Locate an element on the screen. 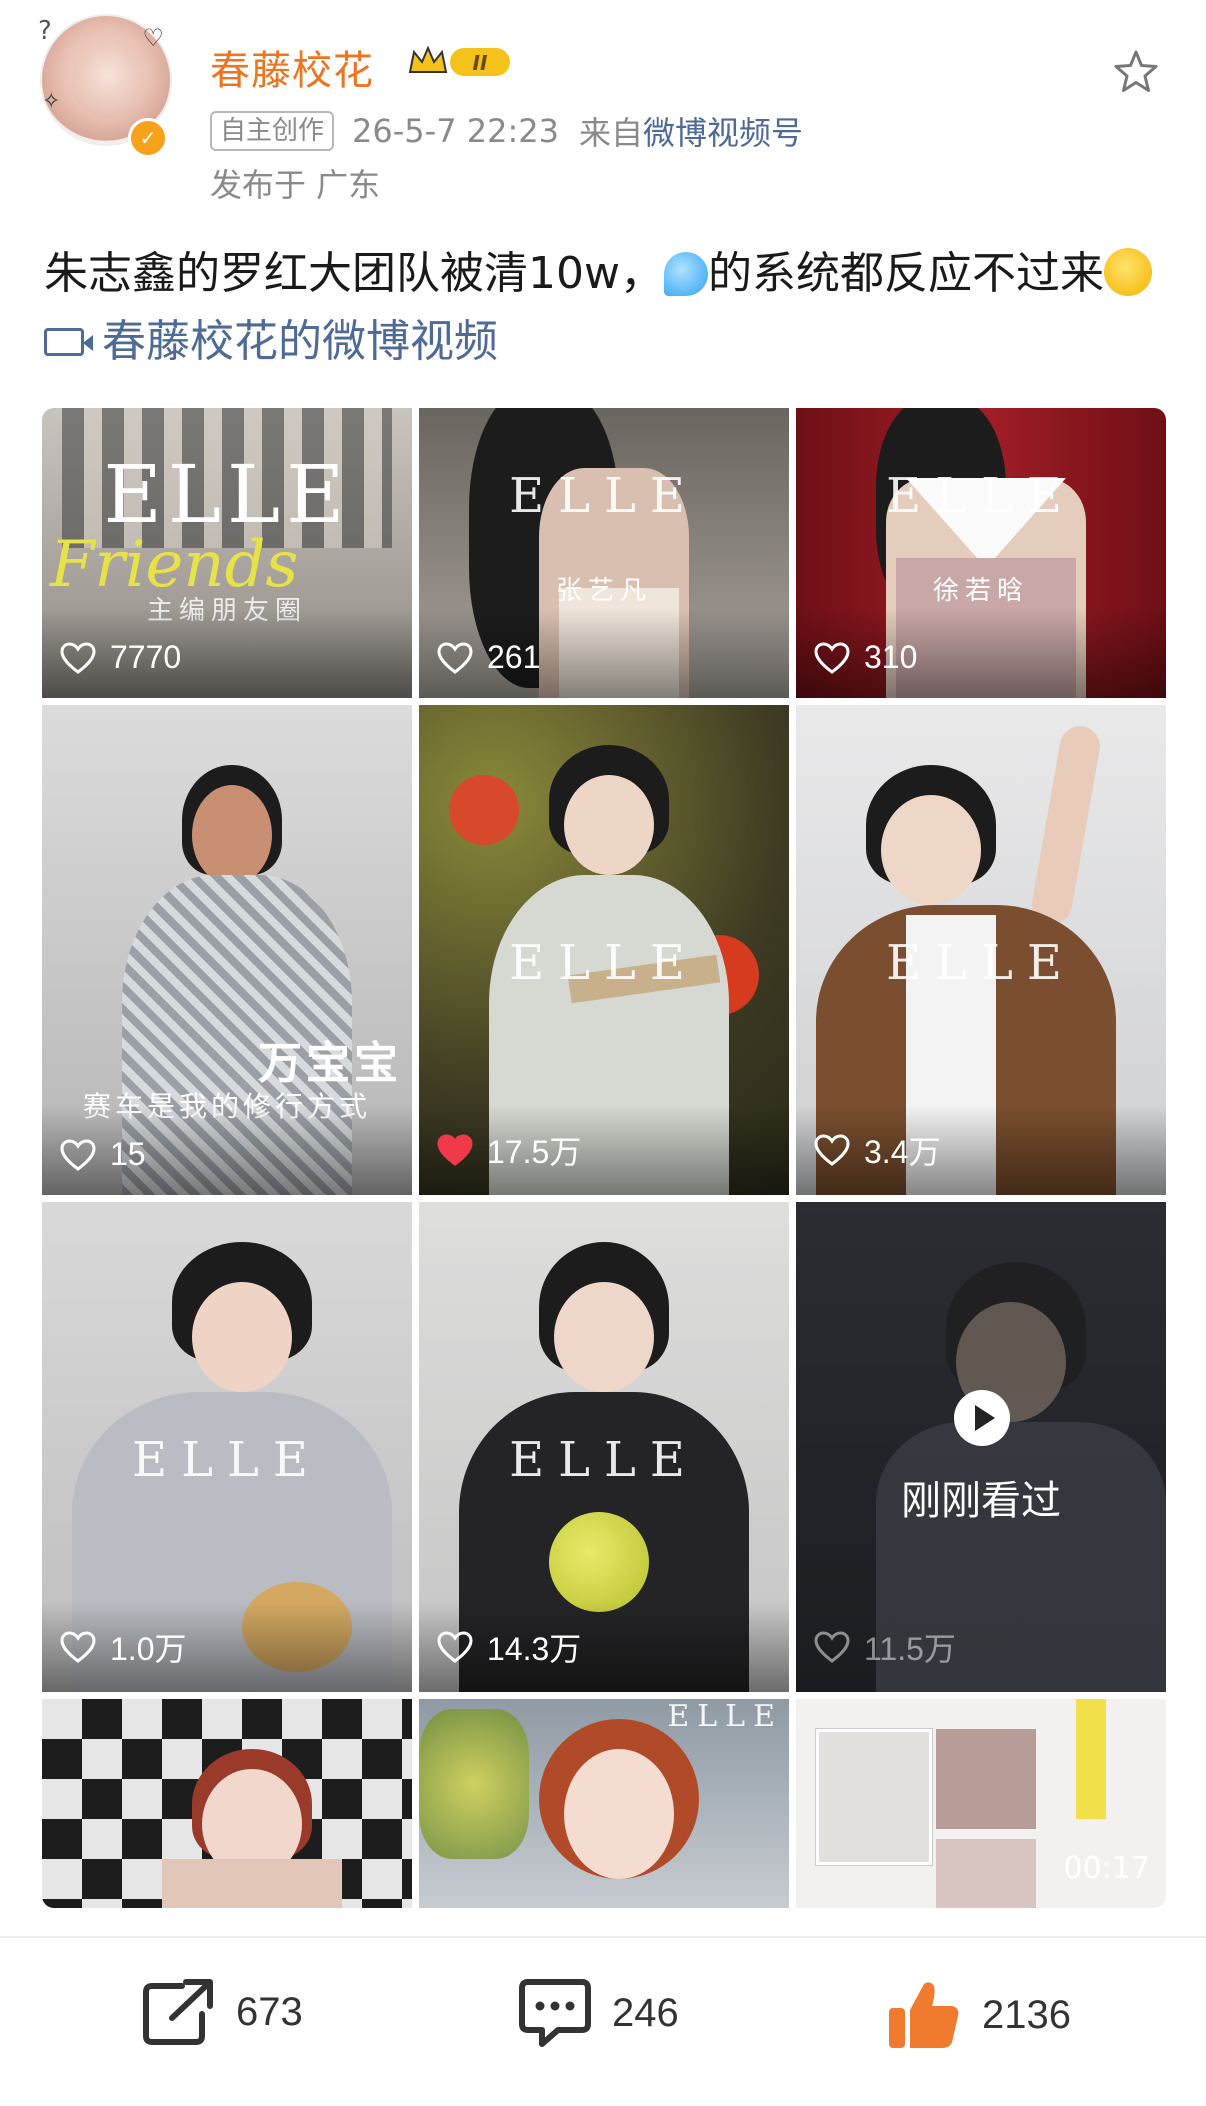 This screenshot has width=1206, height=2106. tile-title: 万宝宝 is located at coordinates (330, 1063).